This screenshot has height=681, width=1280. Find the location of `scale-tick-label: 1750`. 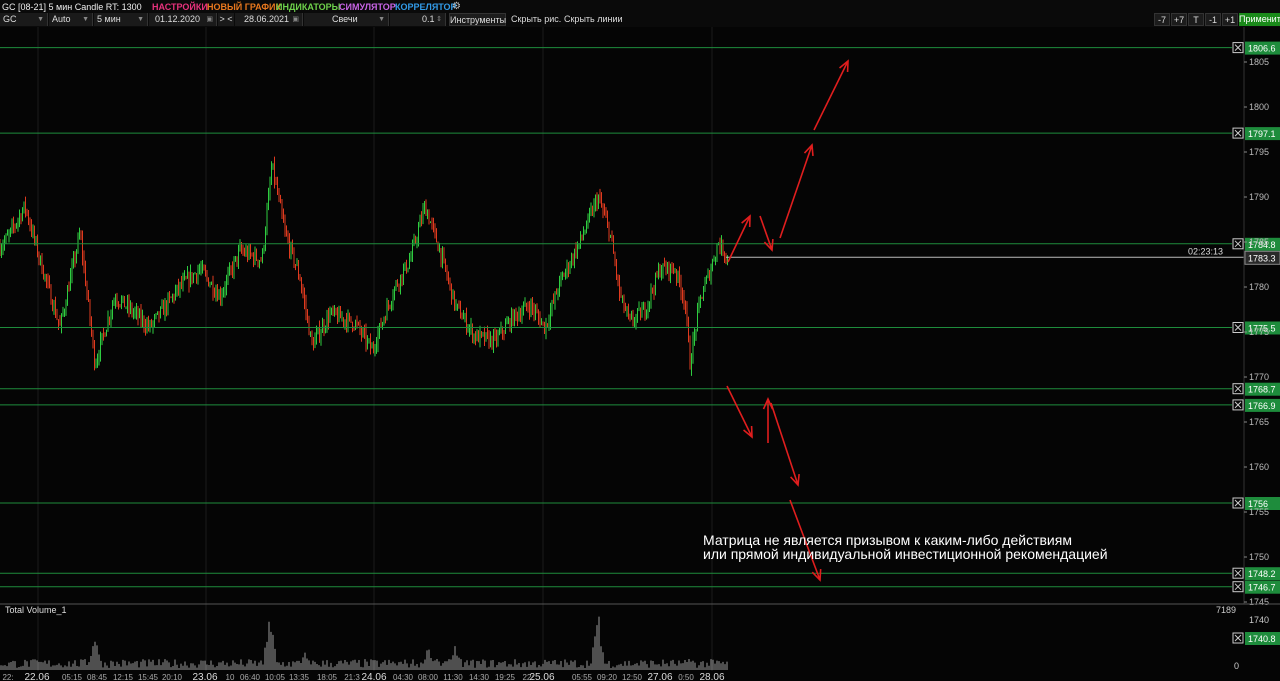

scale-tick-label: 1750 is located at coordinates (1259, 557).